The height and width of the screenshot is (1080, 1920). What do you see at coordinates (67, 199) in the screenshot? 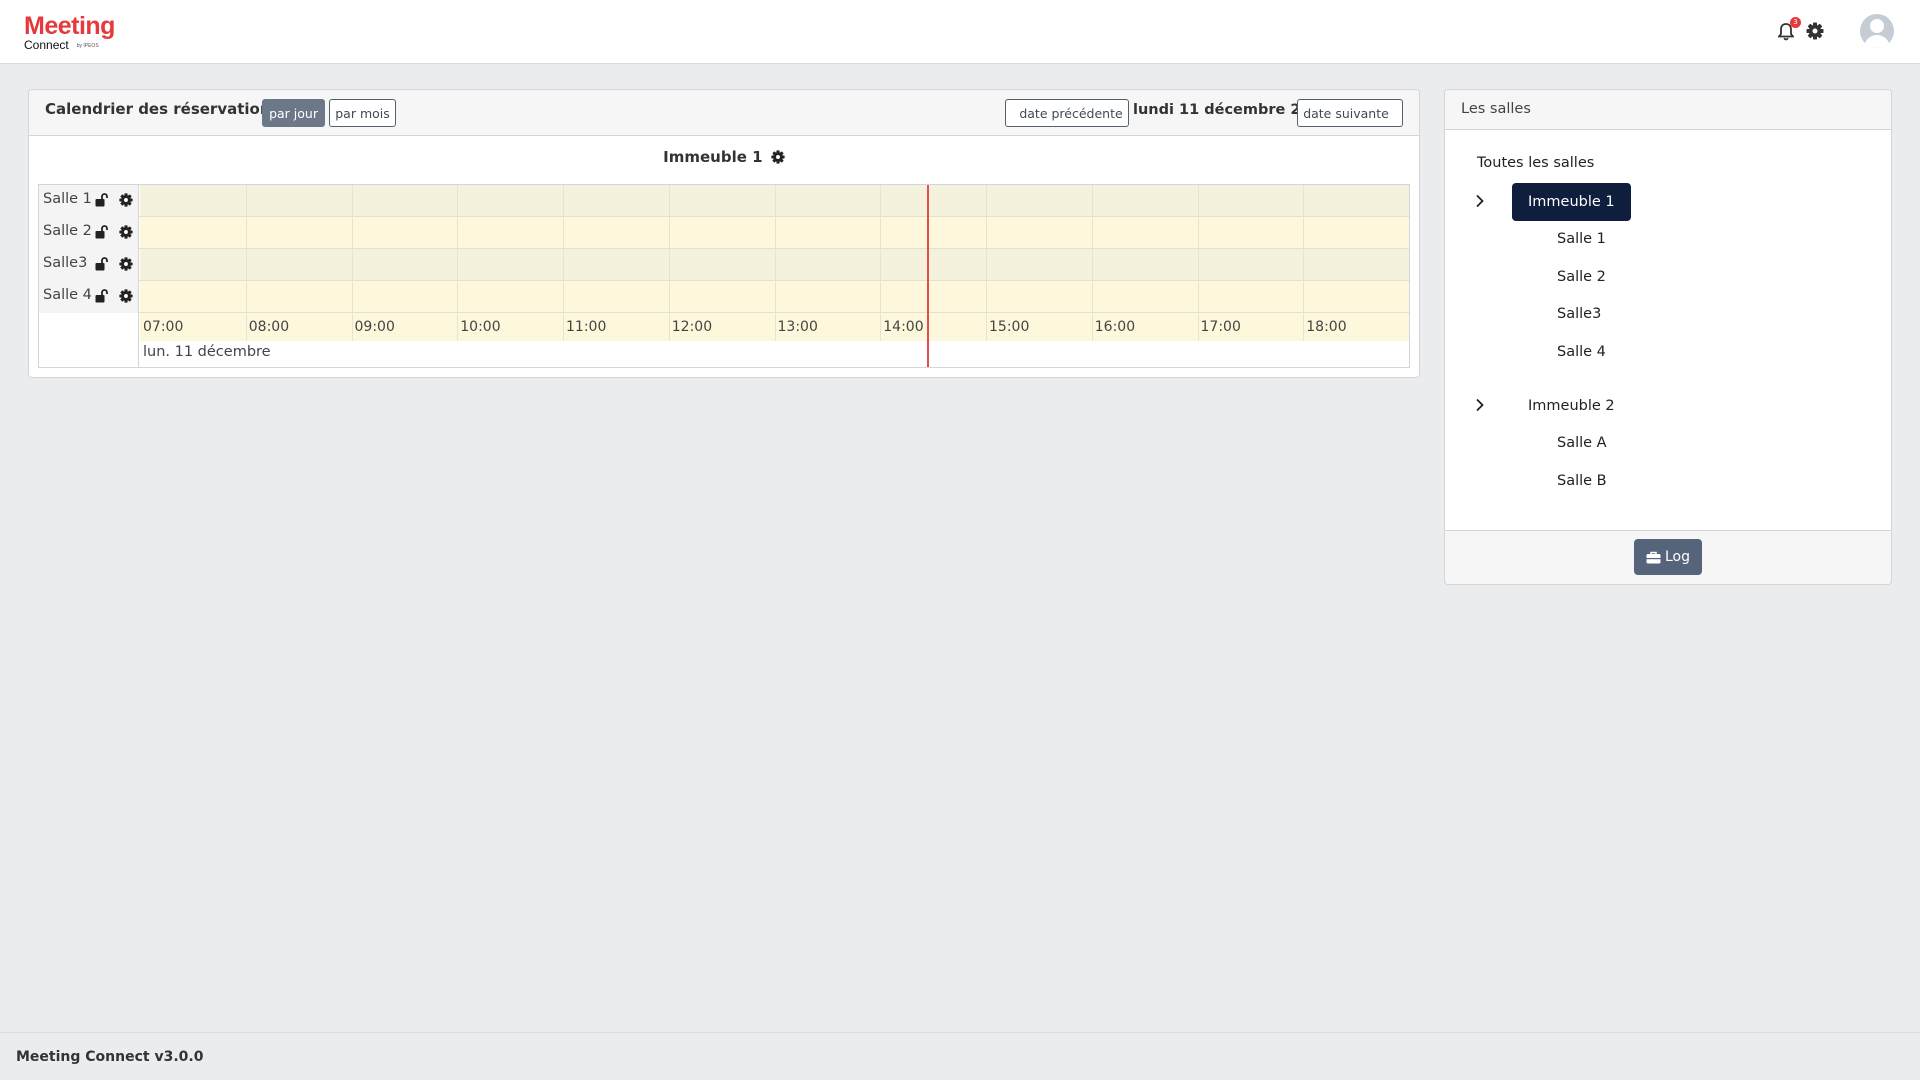
I see `room-name: Salle 1` at bounding box center [67, 199].